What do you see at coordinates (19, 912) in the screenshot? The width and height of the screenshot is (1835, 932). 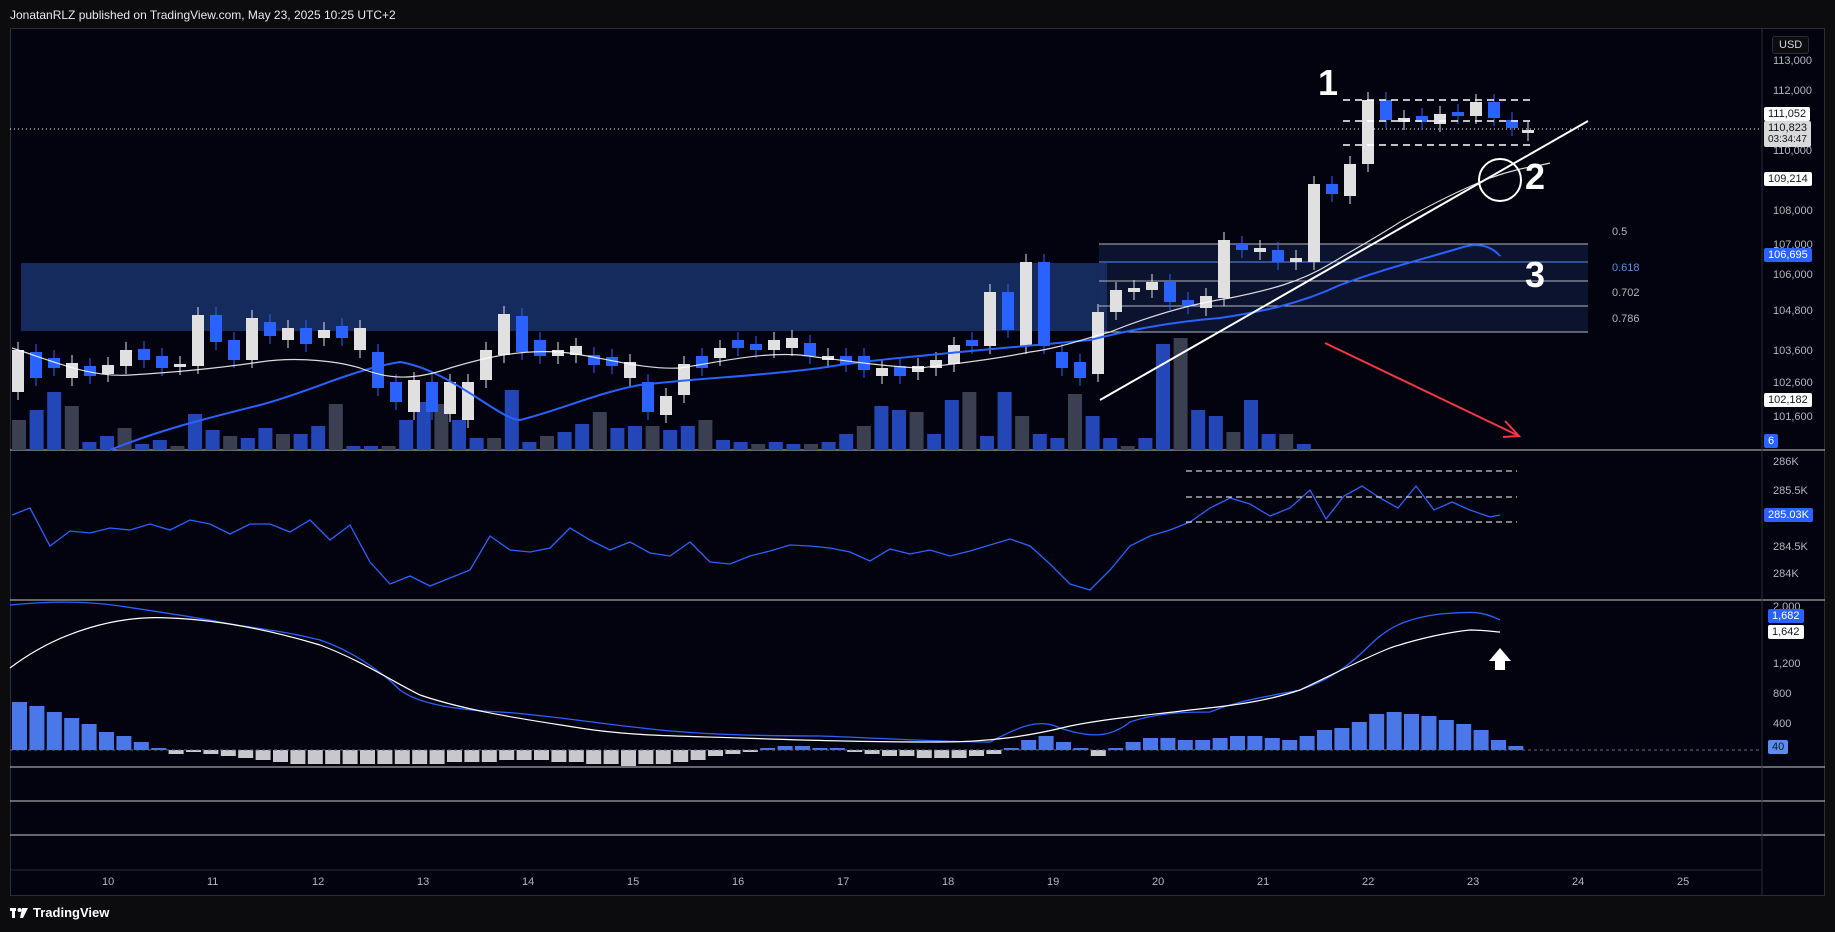 I see `tradingview-logo-icon` at bounding box center [19, 912].